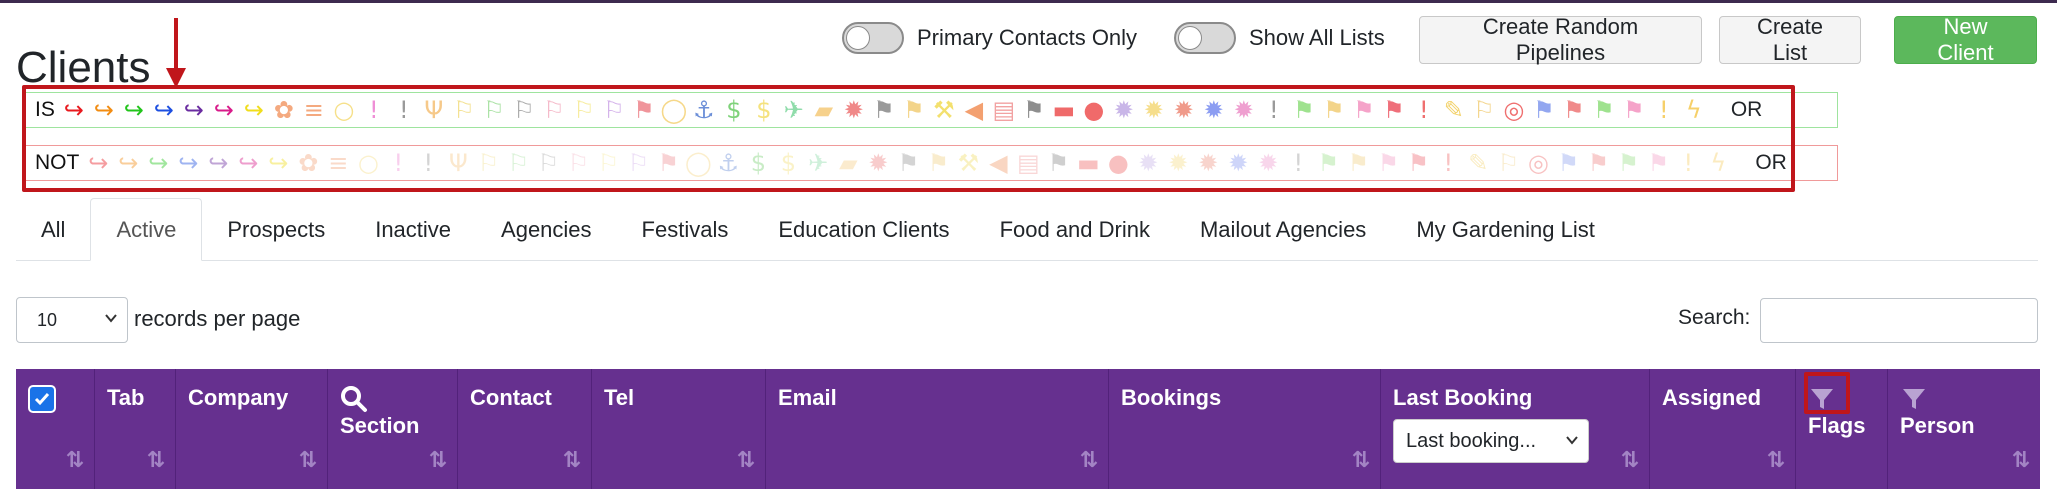 The image size is (2057, 489). I want to click on dollar-green-icon: $, so click(758, 163).